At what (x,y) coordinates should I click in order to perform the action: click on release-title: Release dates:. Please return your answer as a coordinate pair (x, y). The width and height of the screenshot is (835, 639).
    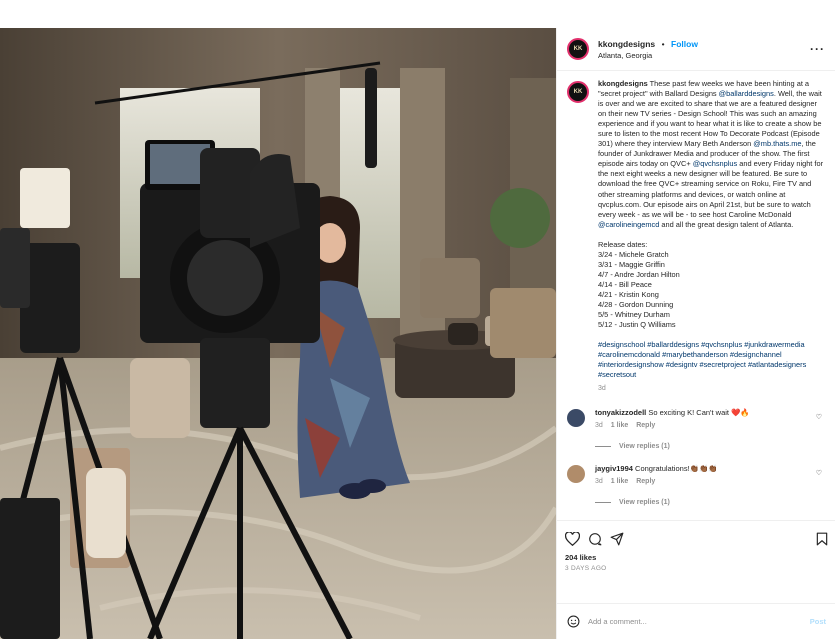
    Looking at the image, I should click on (623, 244).